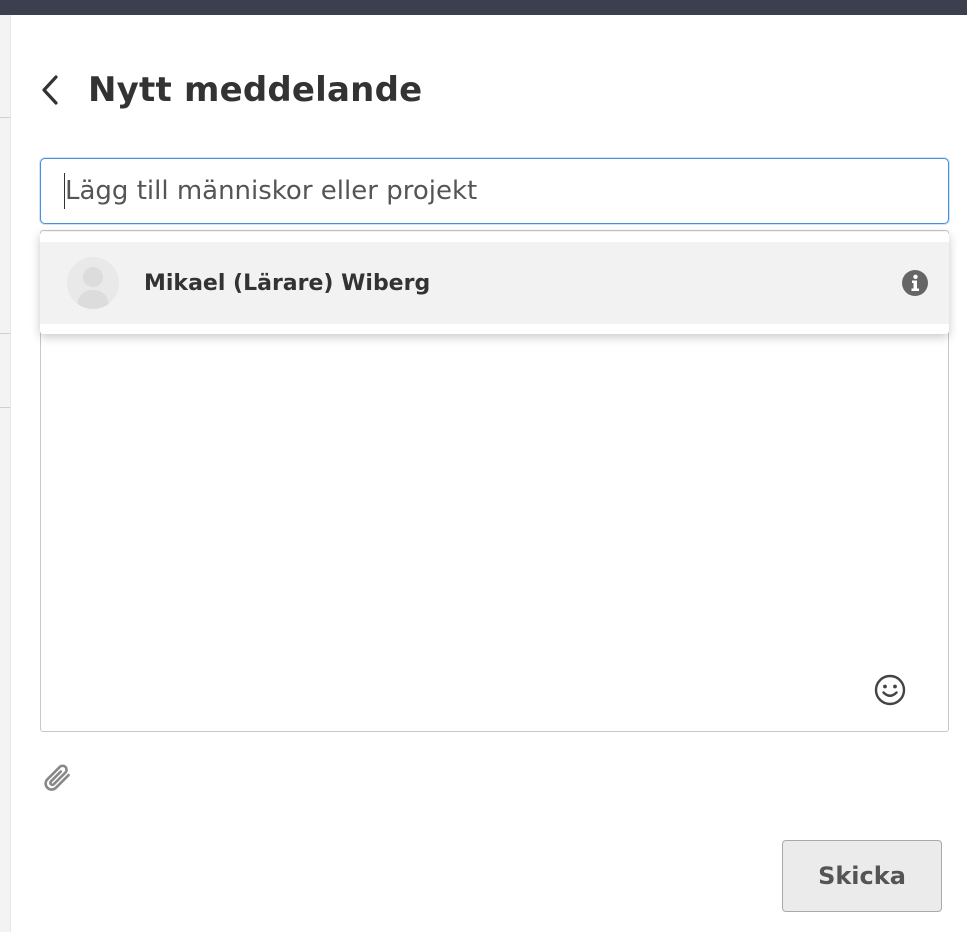 The image size is (967, 932). I want to click on paperclip-icon, so click(57, 777).